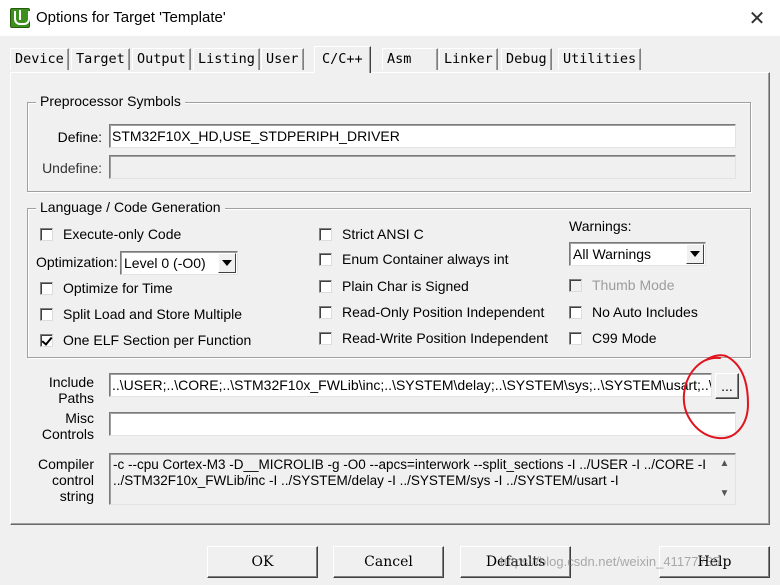 Image resolution: width=780 pixels, height=585 pixels. Describe the element at coordinates (118, 288) in the screenshot. I see `optimize-time-label: Optimize for Time` at that location.